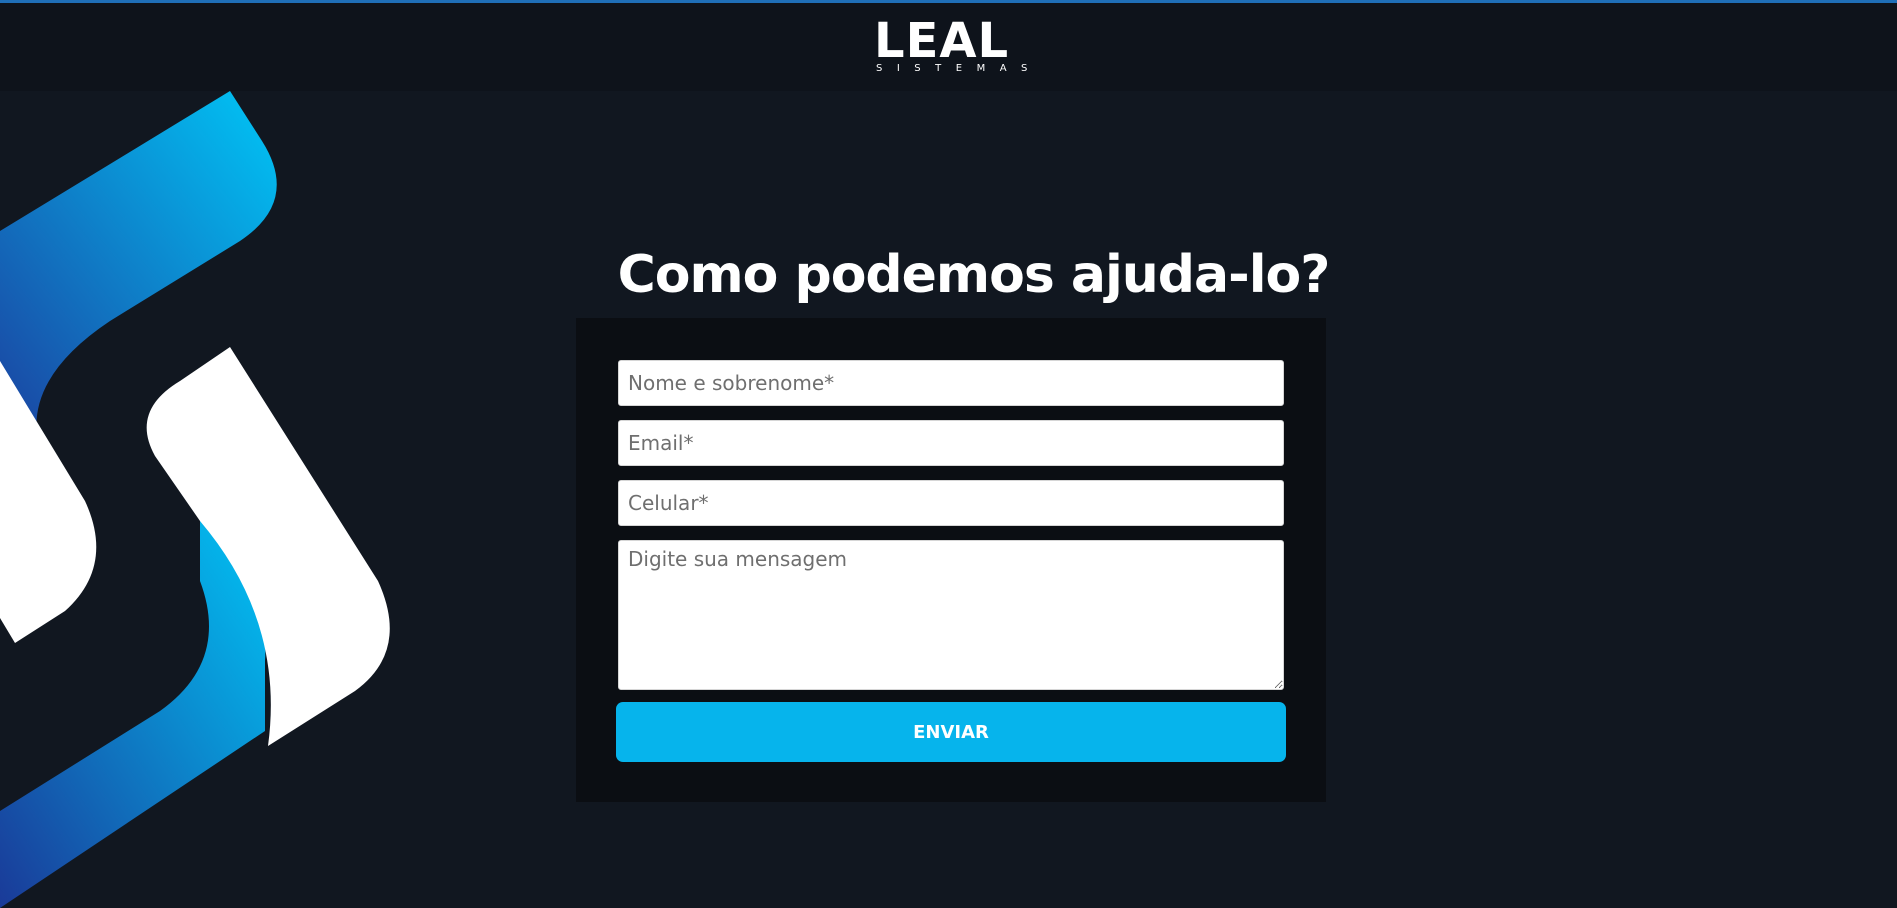 The width and height of the screenshot is (1897, 908). What do you see at coordinates (951, 615) in the screenshot?
I see `message-textarea` at bounding box center [951, 615].